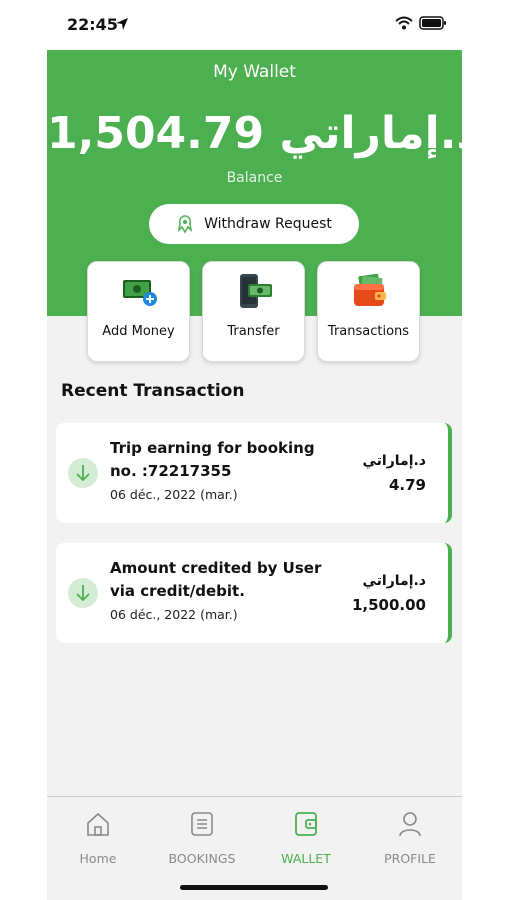 The image size is (507, 900). Describe the element at coordinates (268, 224) in the screenshot. I see `withdraw-request-label: Withdraw Request` at that location.